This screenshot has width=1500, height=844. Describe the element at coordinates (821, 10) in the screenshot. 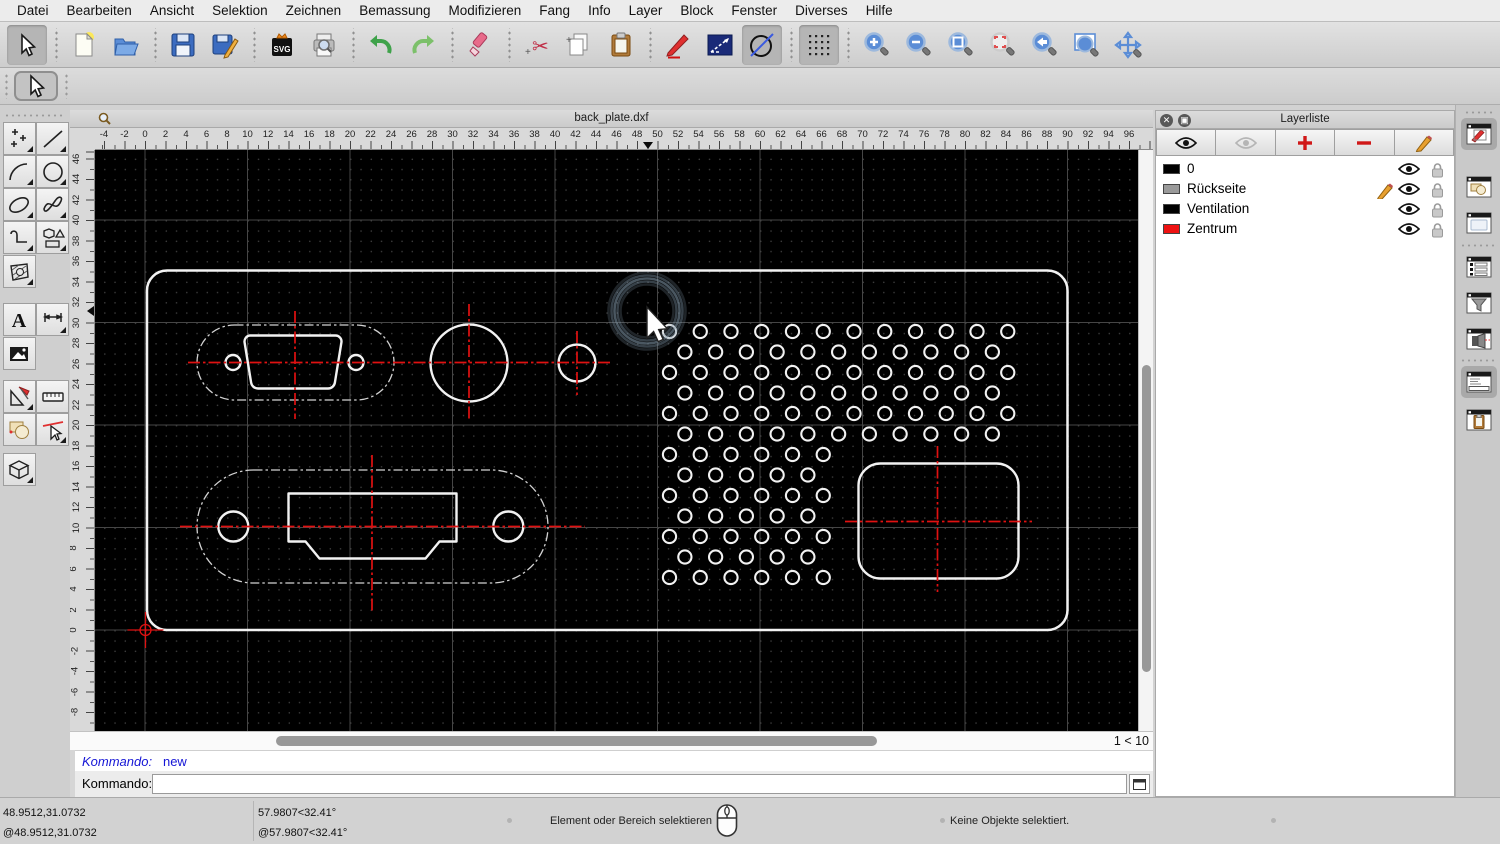

I see `menu-diverses: Diverses` at that location.